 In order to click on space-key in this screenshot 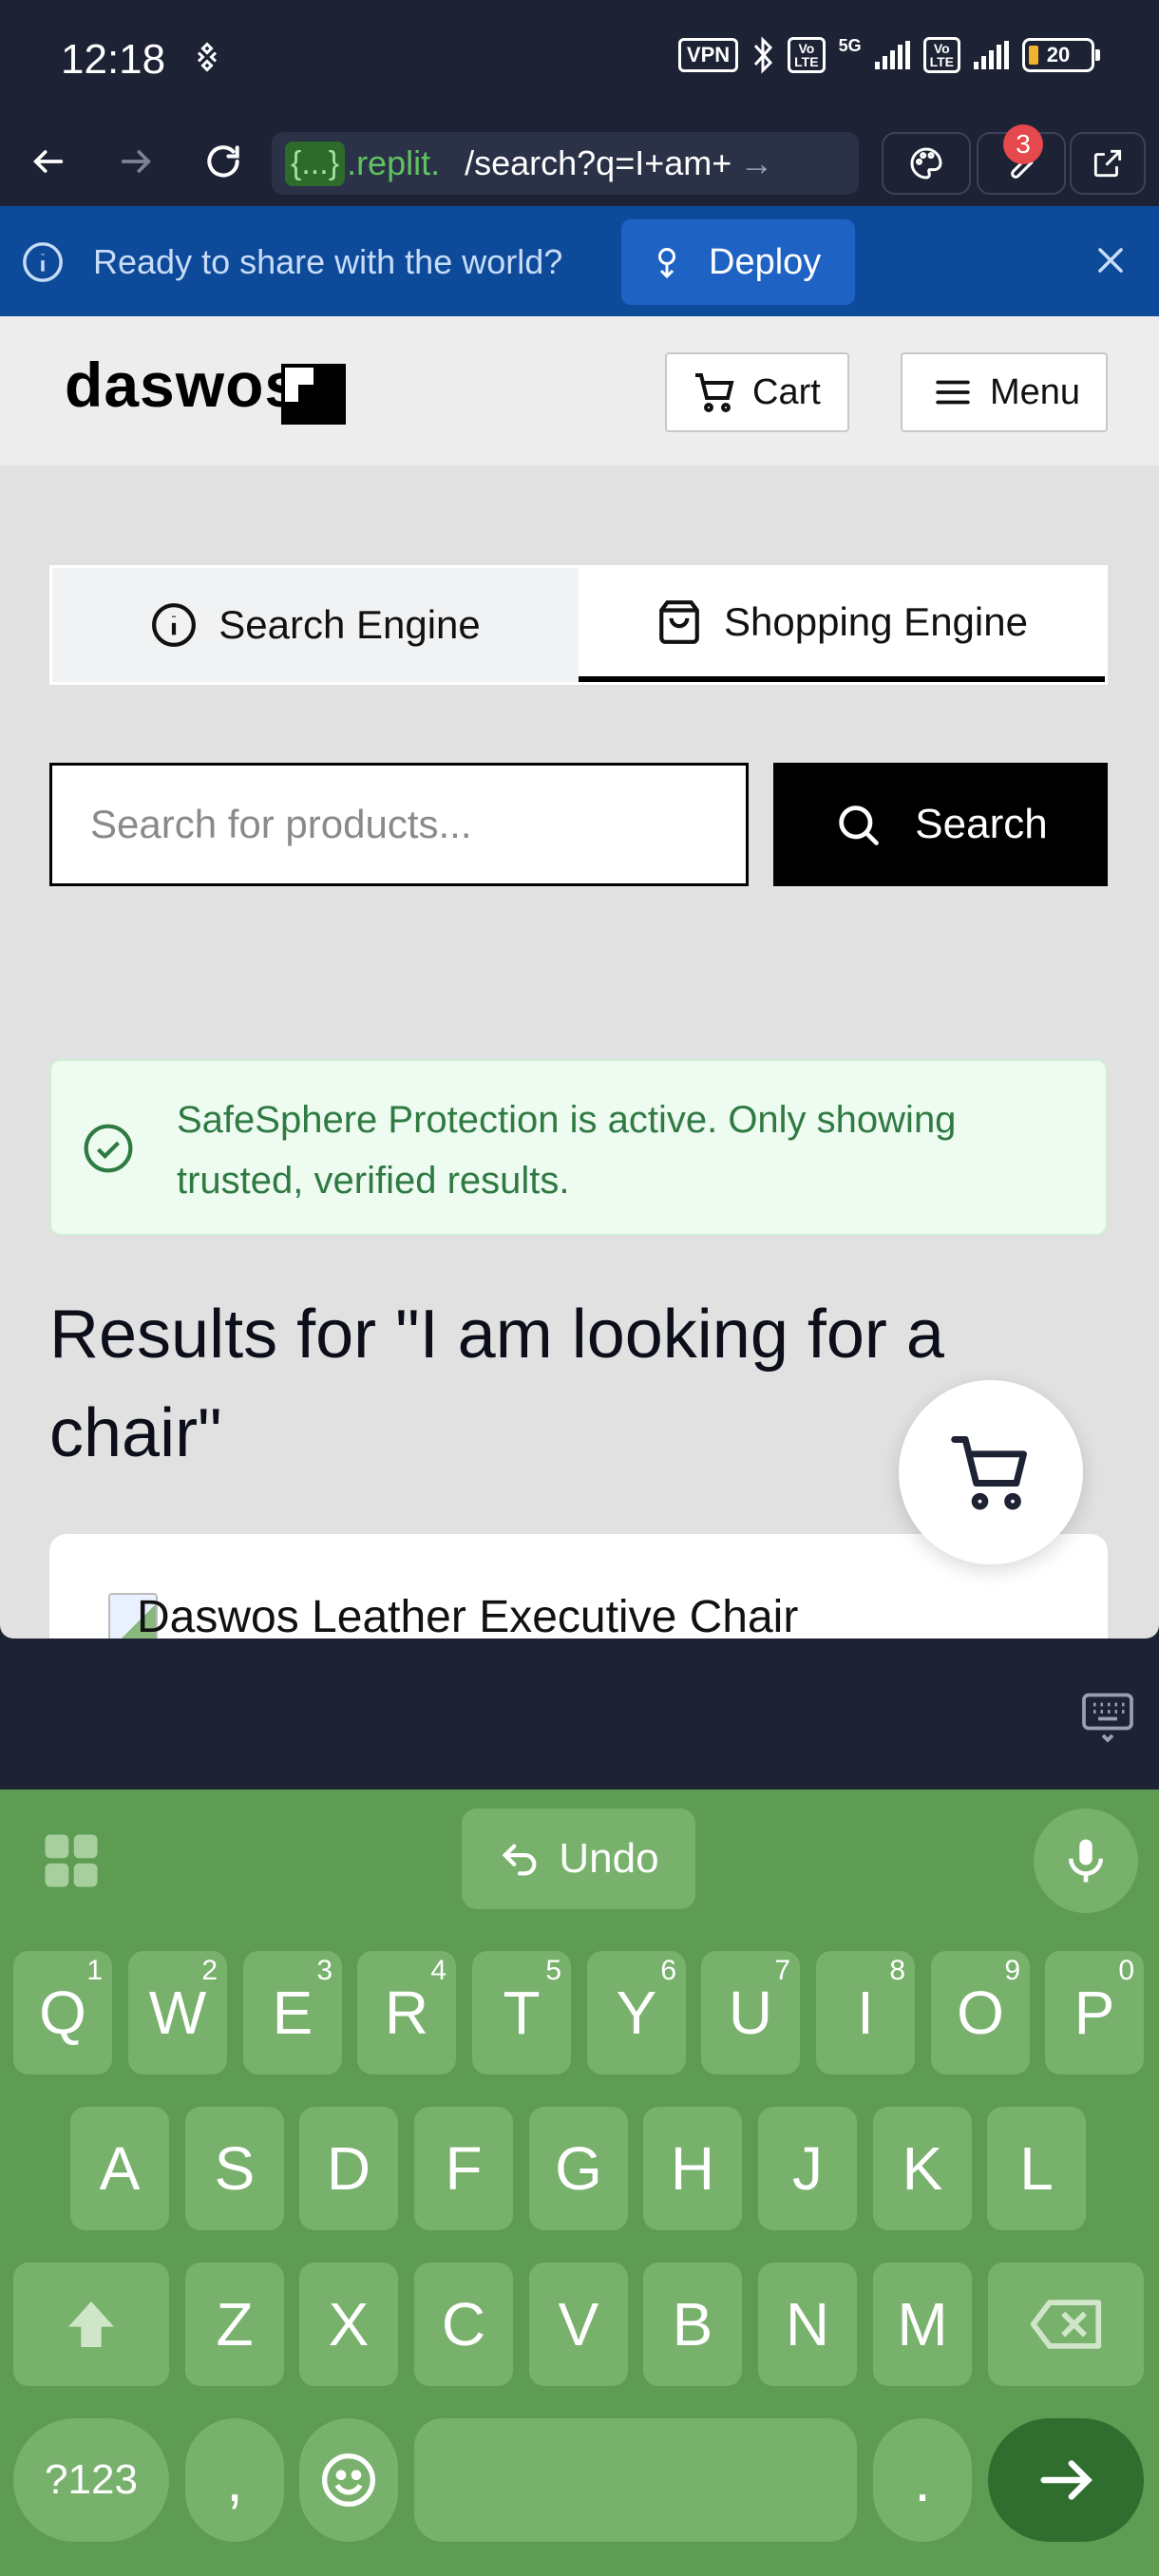, I will do `click(635, 2480)`.